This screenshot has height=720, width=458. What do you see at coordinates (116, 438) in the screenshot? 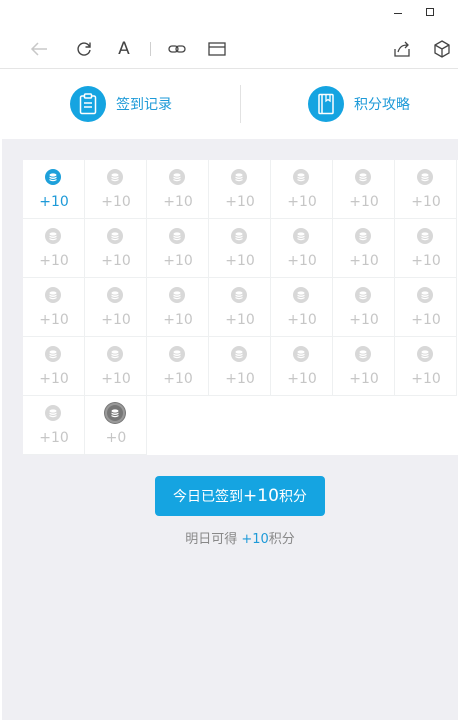
I see `checkin-day-points: +0` at bounding box center [116, 438].